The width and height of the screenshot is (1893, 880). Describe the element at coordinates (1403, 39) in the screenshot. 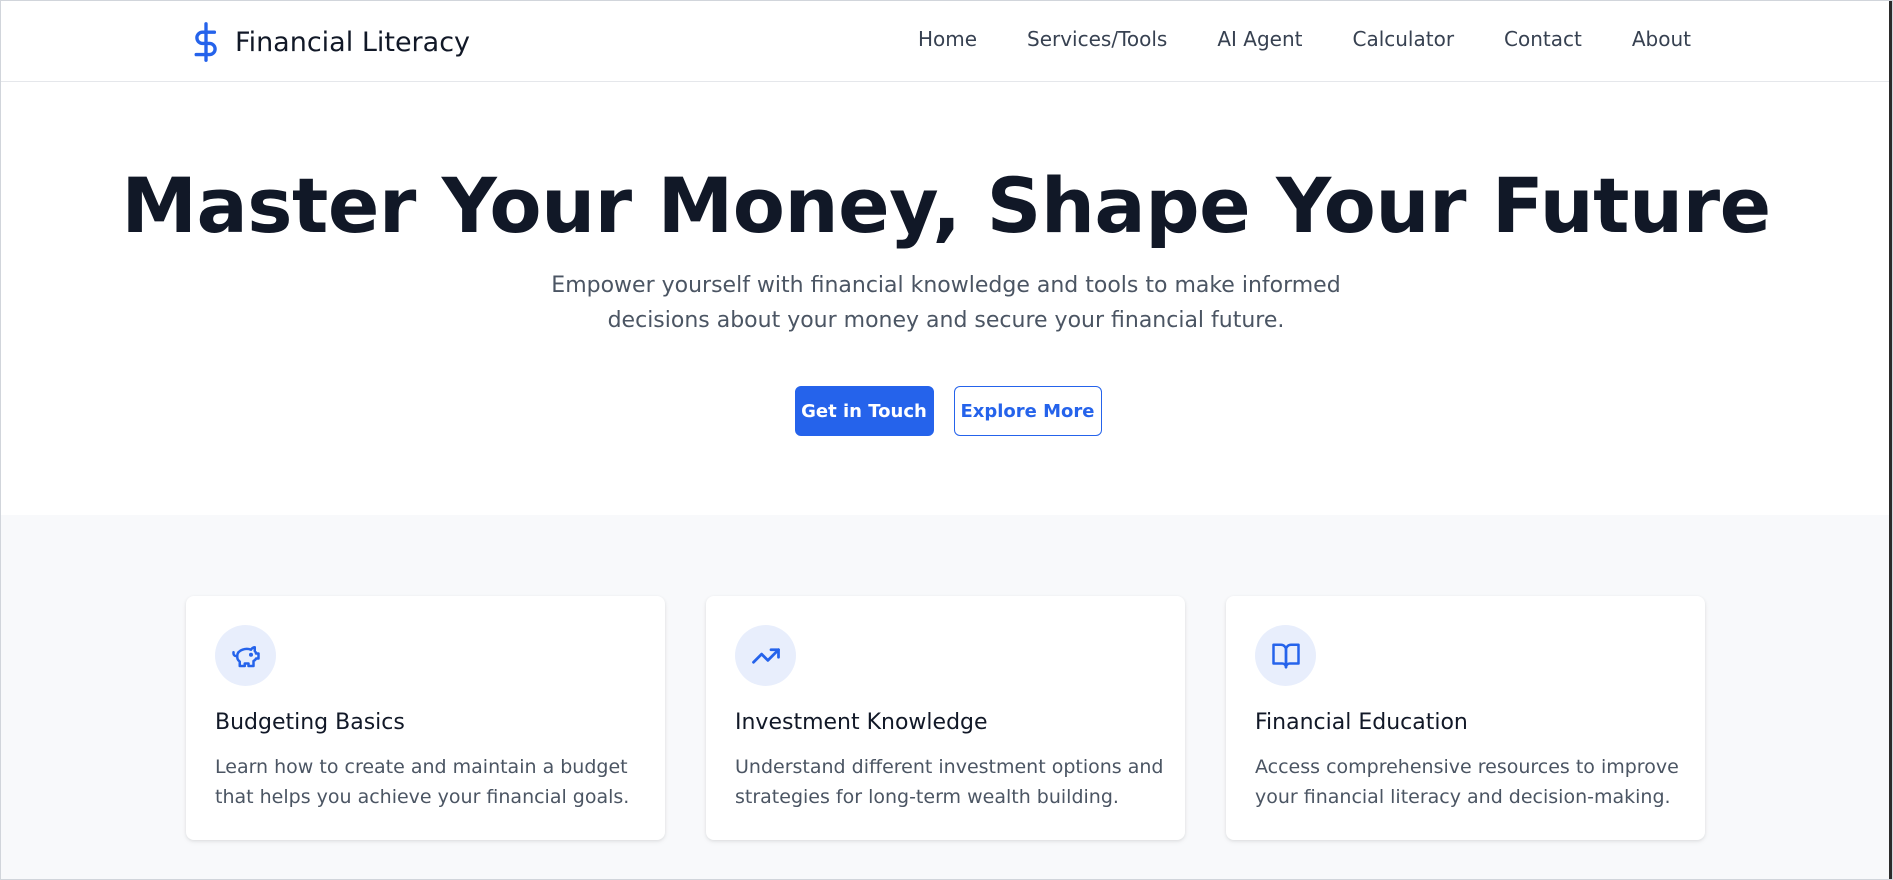

I see `nav-item-calculator: Calculator` at that location.